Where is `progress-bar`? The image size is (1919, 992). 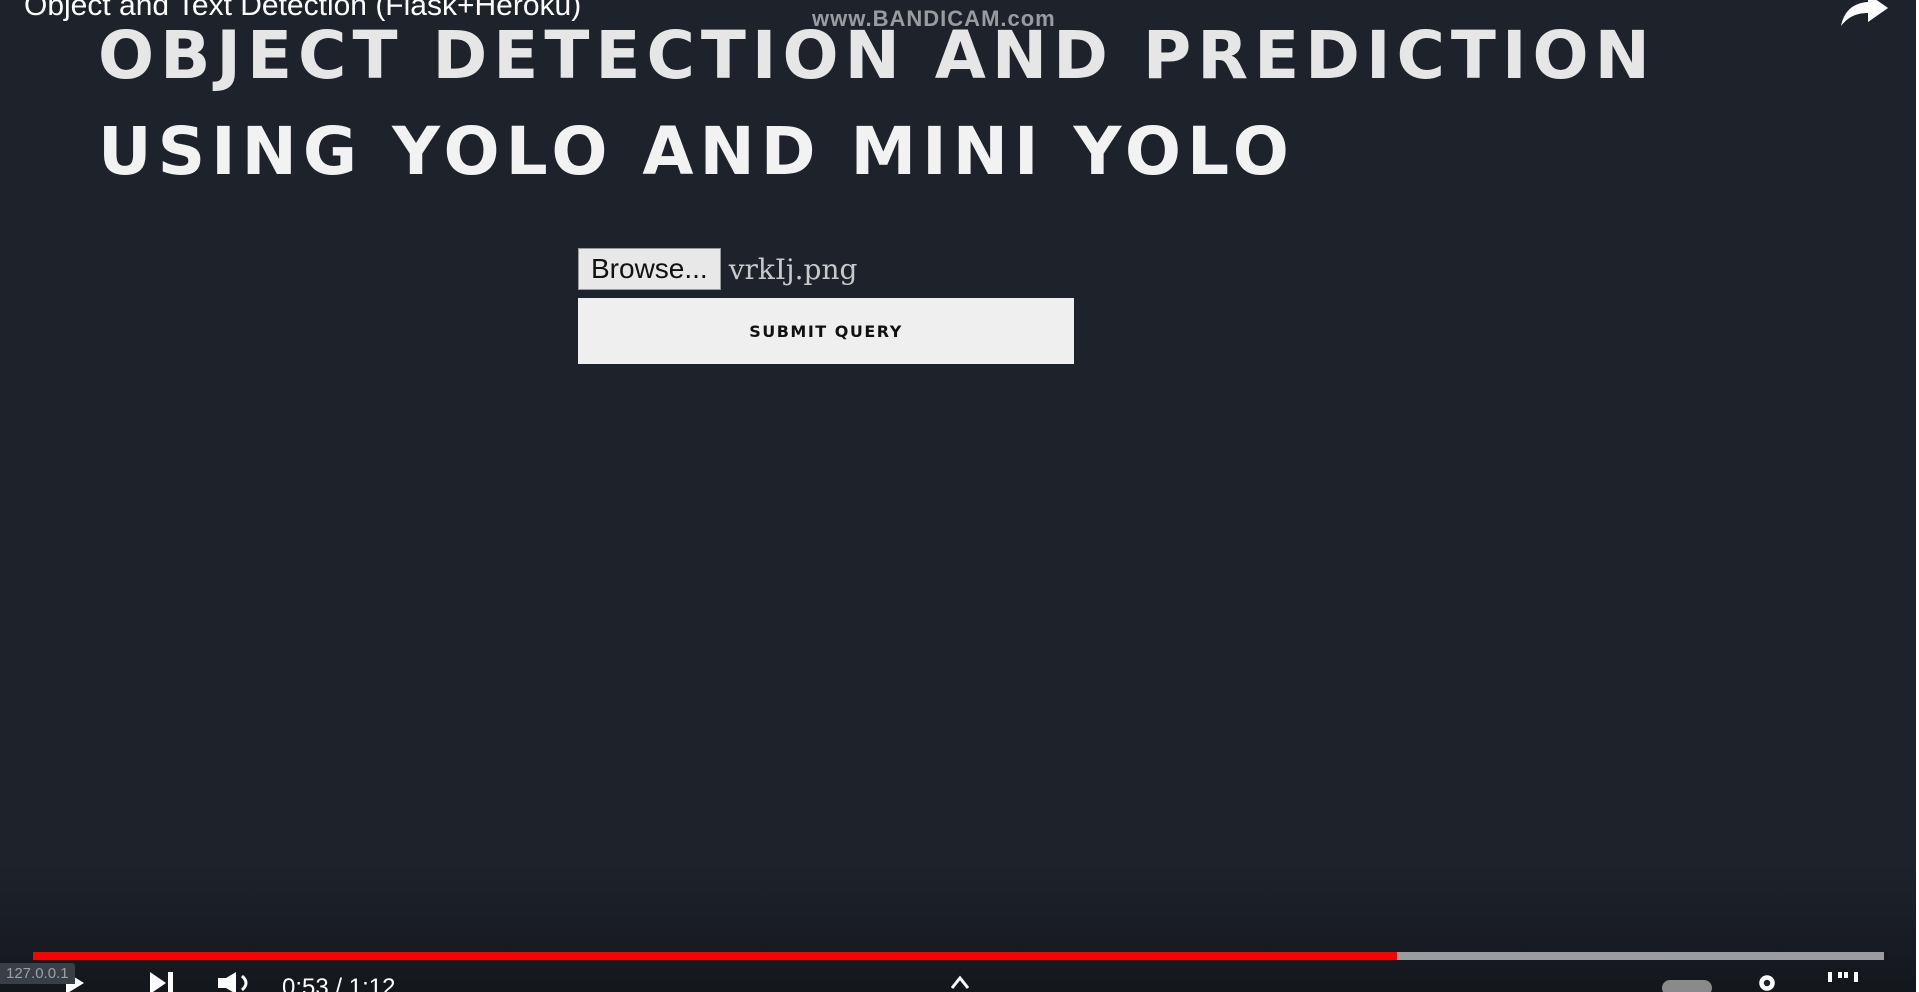
progress-bar is located at coordinates (958, 956).